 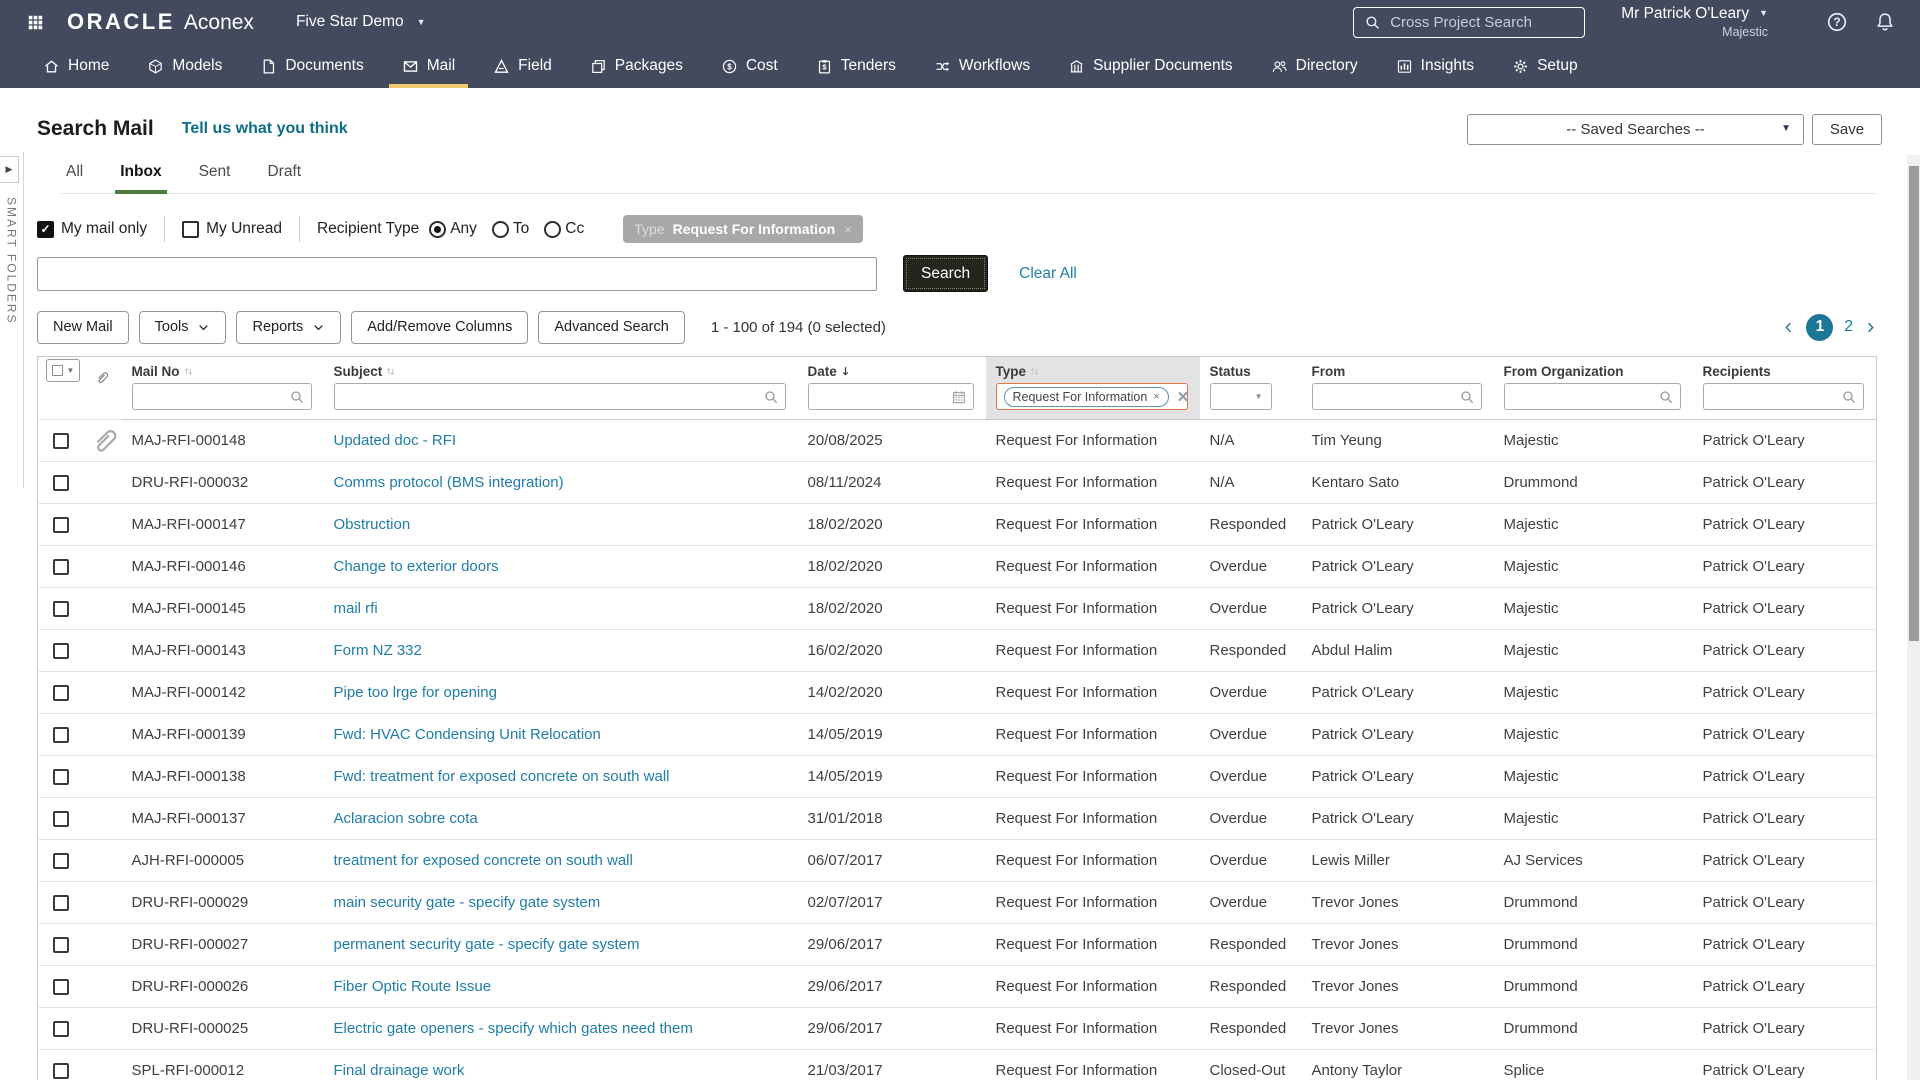 What do you see at coordinates (1593, 369) in the screenshot?
I see `column-header-from-organization: From Organization` at bounding box center [1593, 369].